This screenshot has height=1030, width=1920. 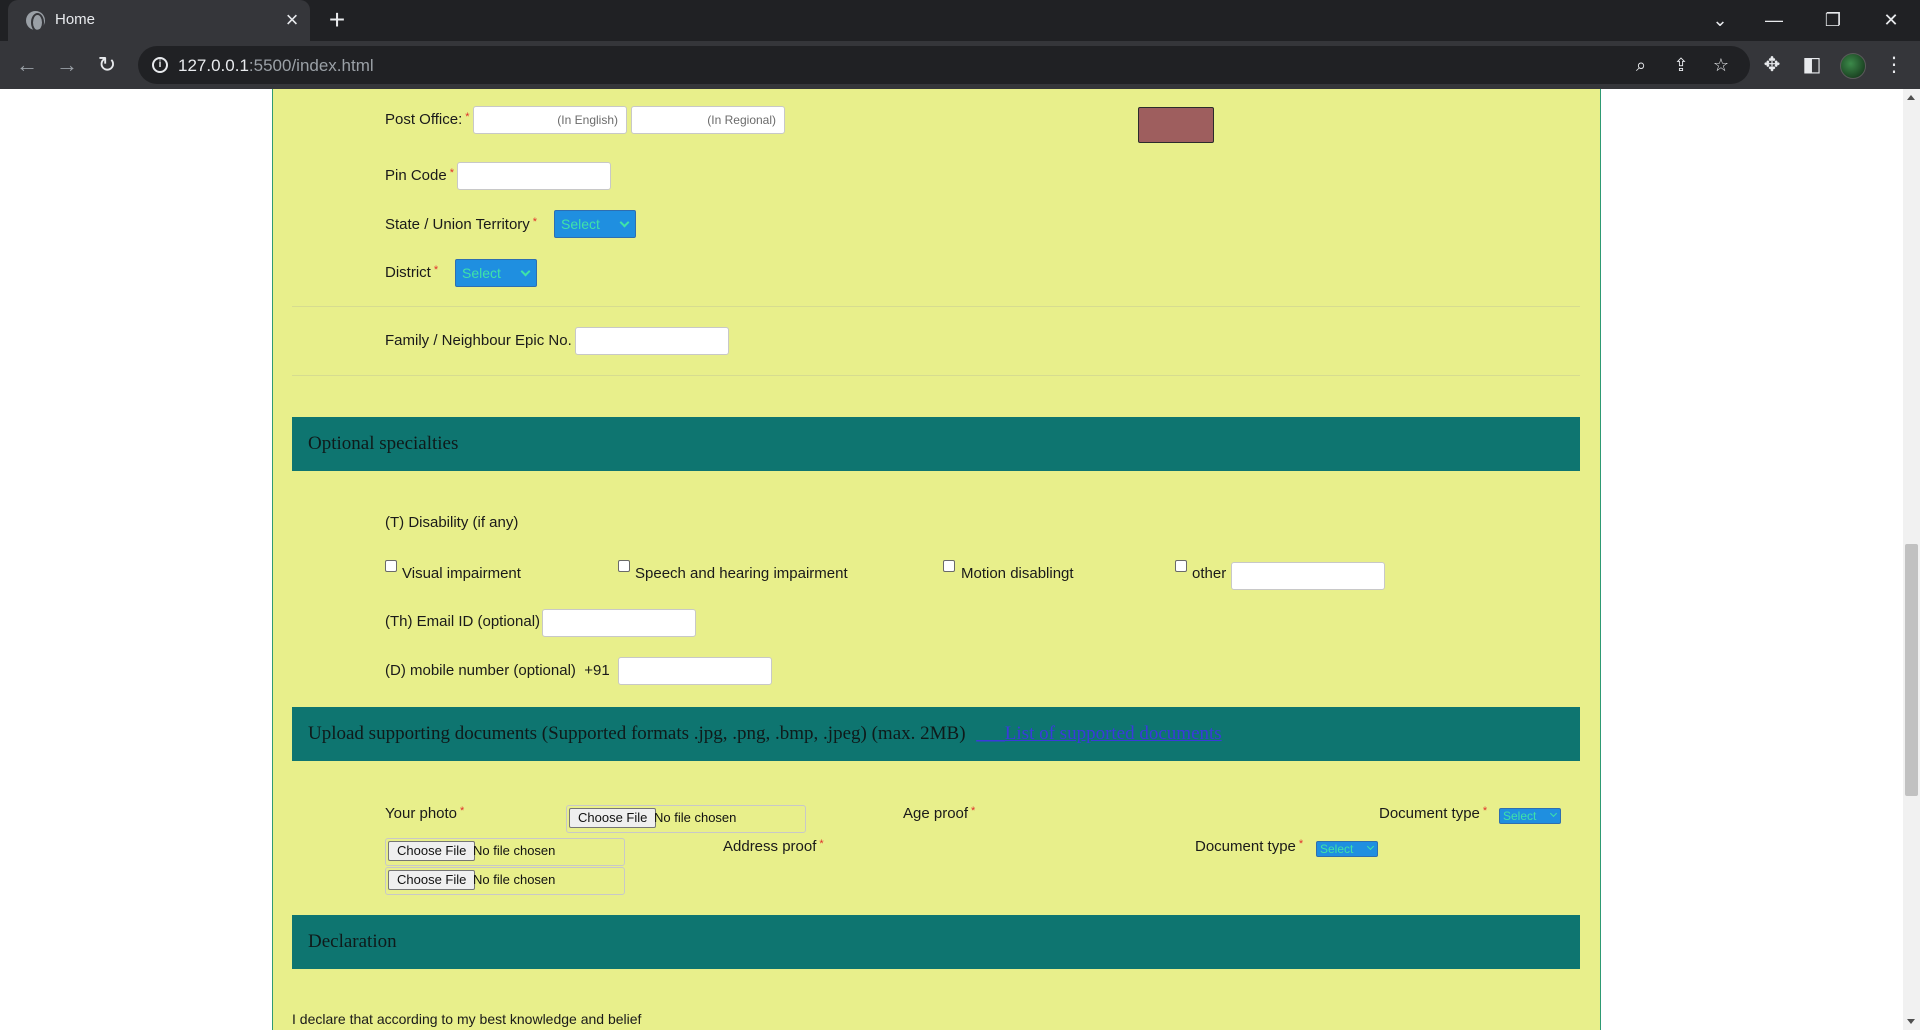 I want to click on age-proof-label: Age proof *, so click(x=939, y=813).